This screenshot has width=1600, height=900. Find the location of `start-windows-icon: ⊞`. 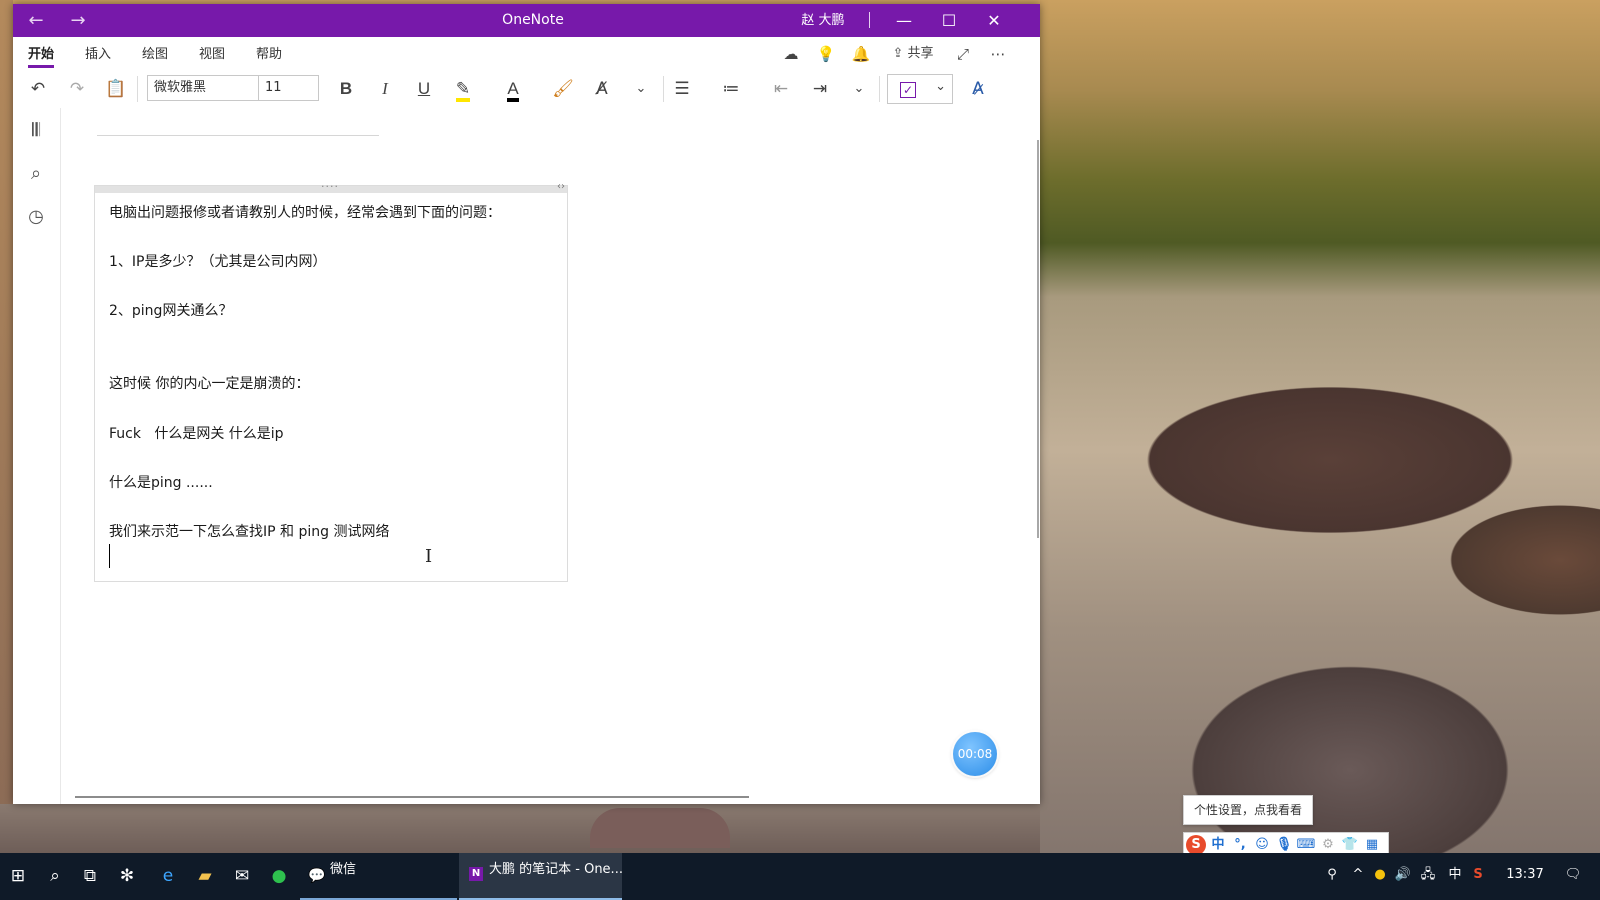

start-windows-icon: ⊞ is located at coordinates (18, 876).